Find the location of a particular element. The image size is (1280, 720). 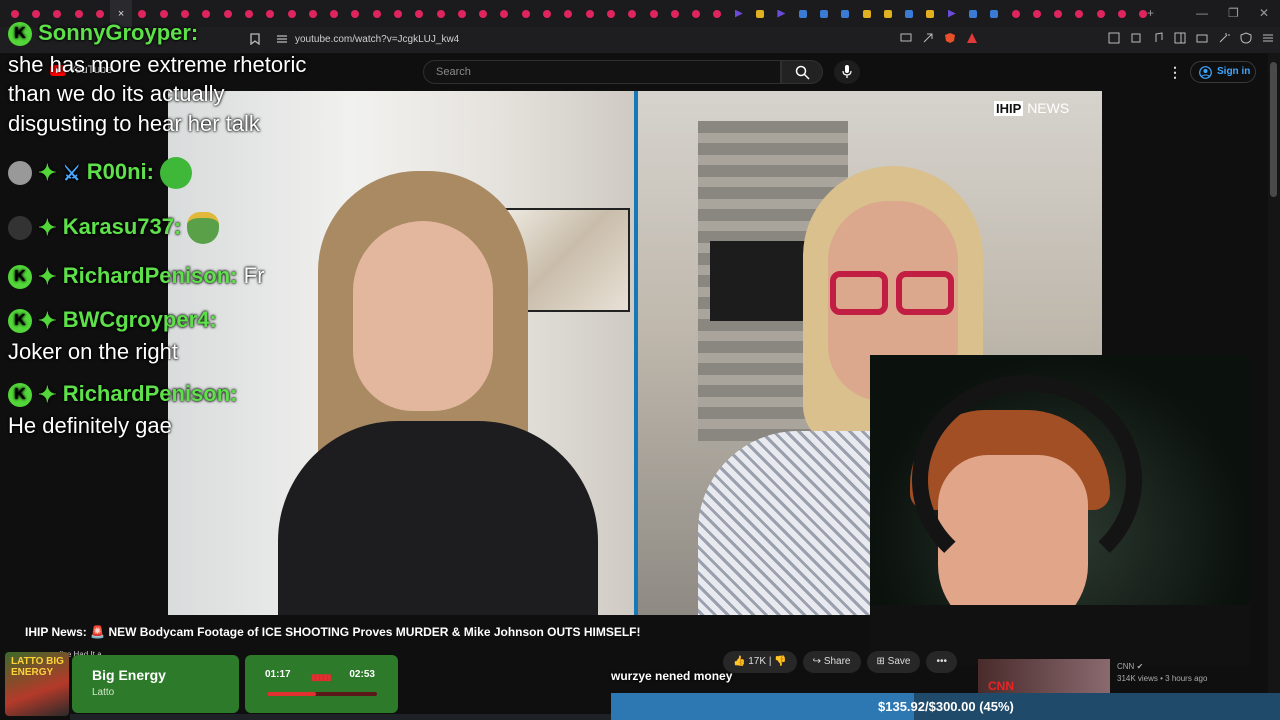

search-input: Search is located at coordinates (602, 72).